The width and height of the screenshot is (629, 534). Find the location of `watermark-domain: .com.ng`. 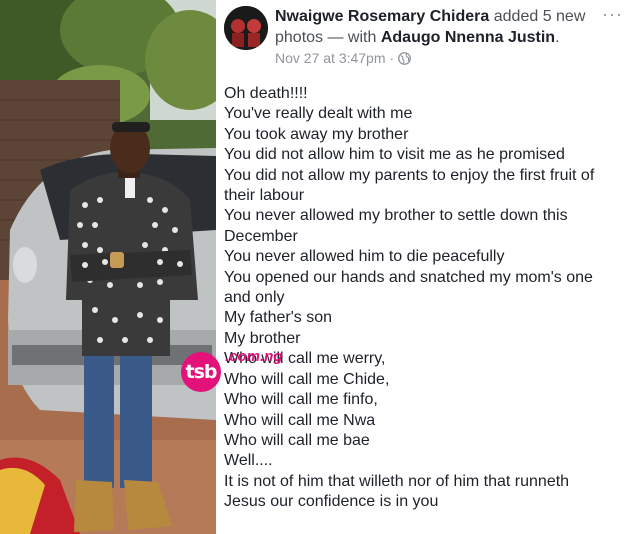

watermark-domain: .com.ng is located at coordinates (254, 356).